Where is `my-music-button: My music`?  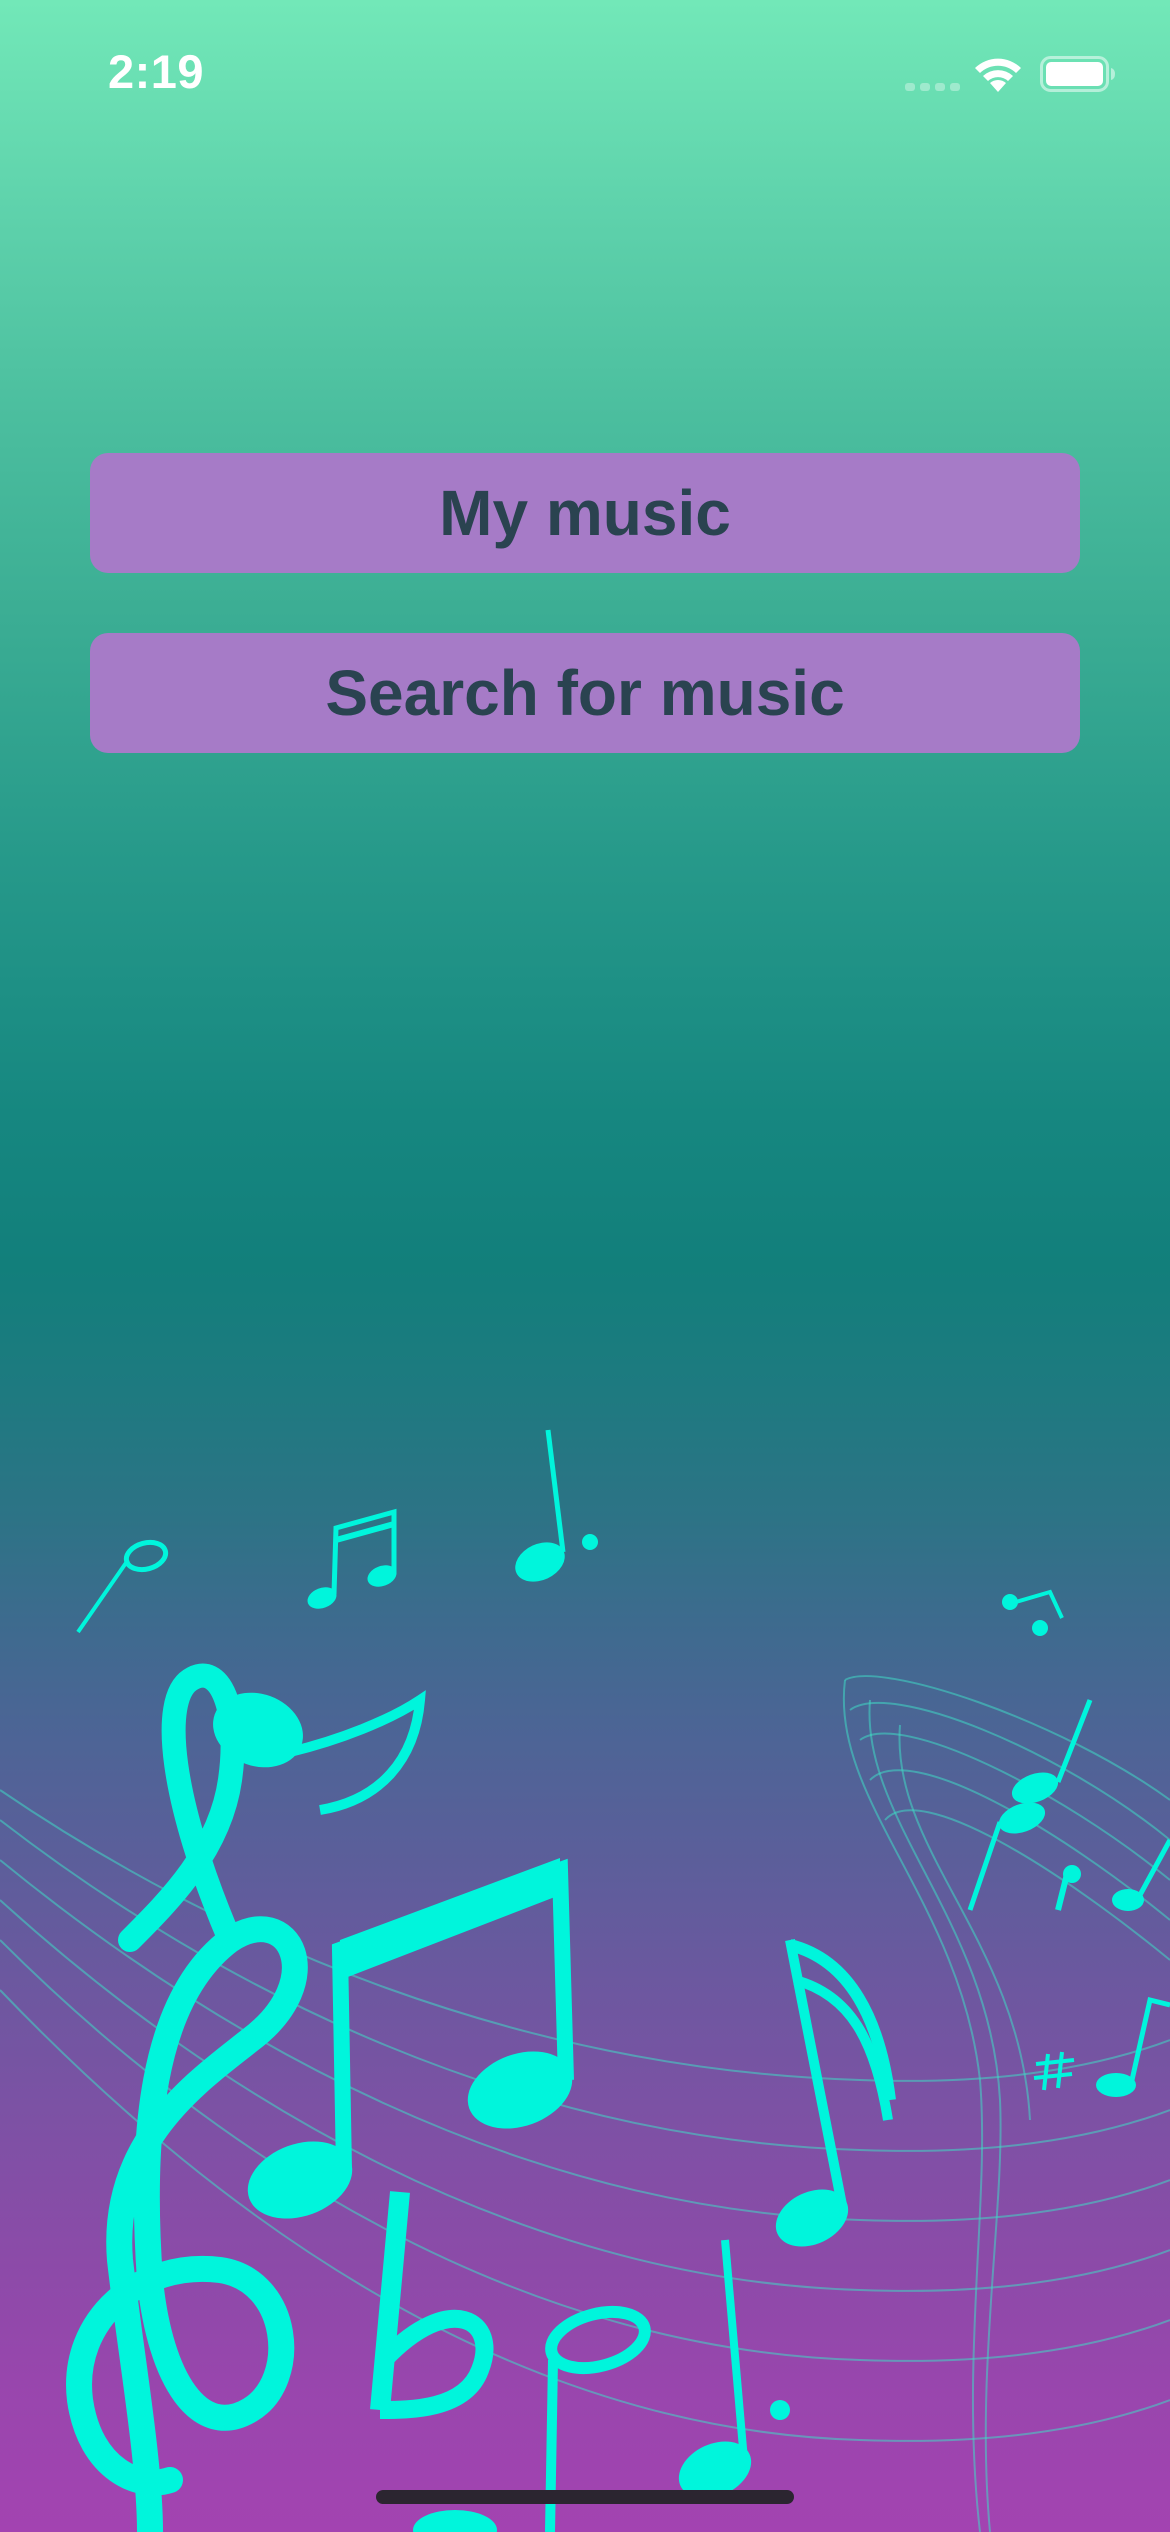
my-music-button: My music is located at coordinates (585, 513).